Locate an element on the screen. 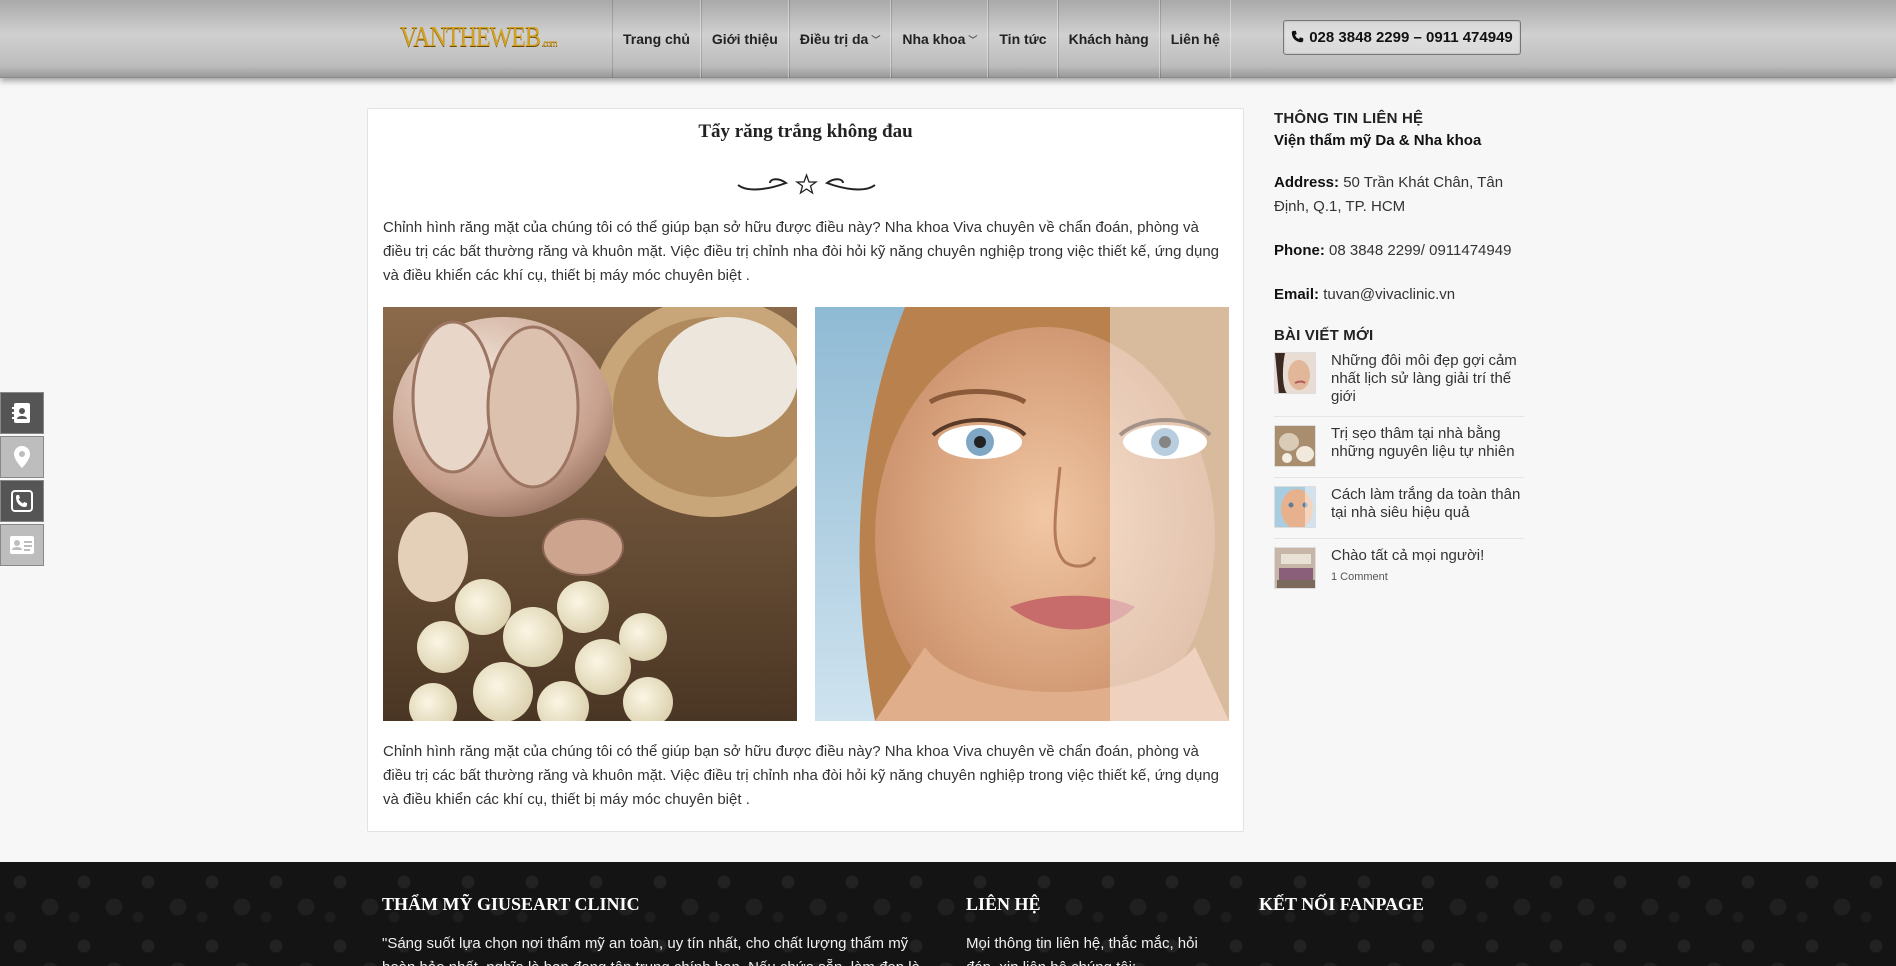 The width and height of the screenshot is (1896, 966). header-phone-button: 028 3848 2299 – 0911 474949 is located at coordinates (1402, 37).